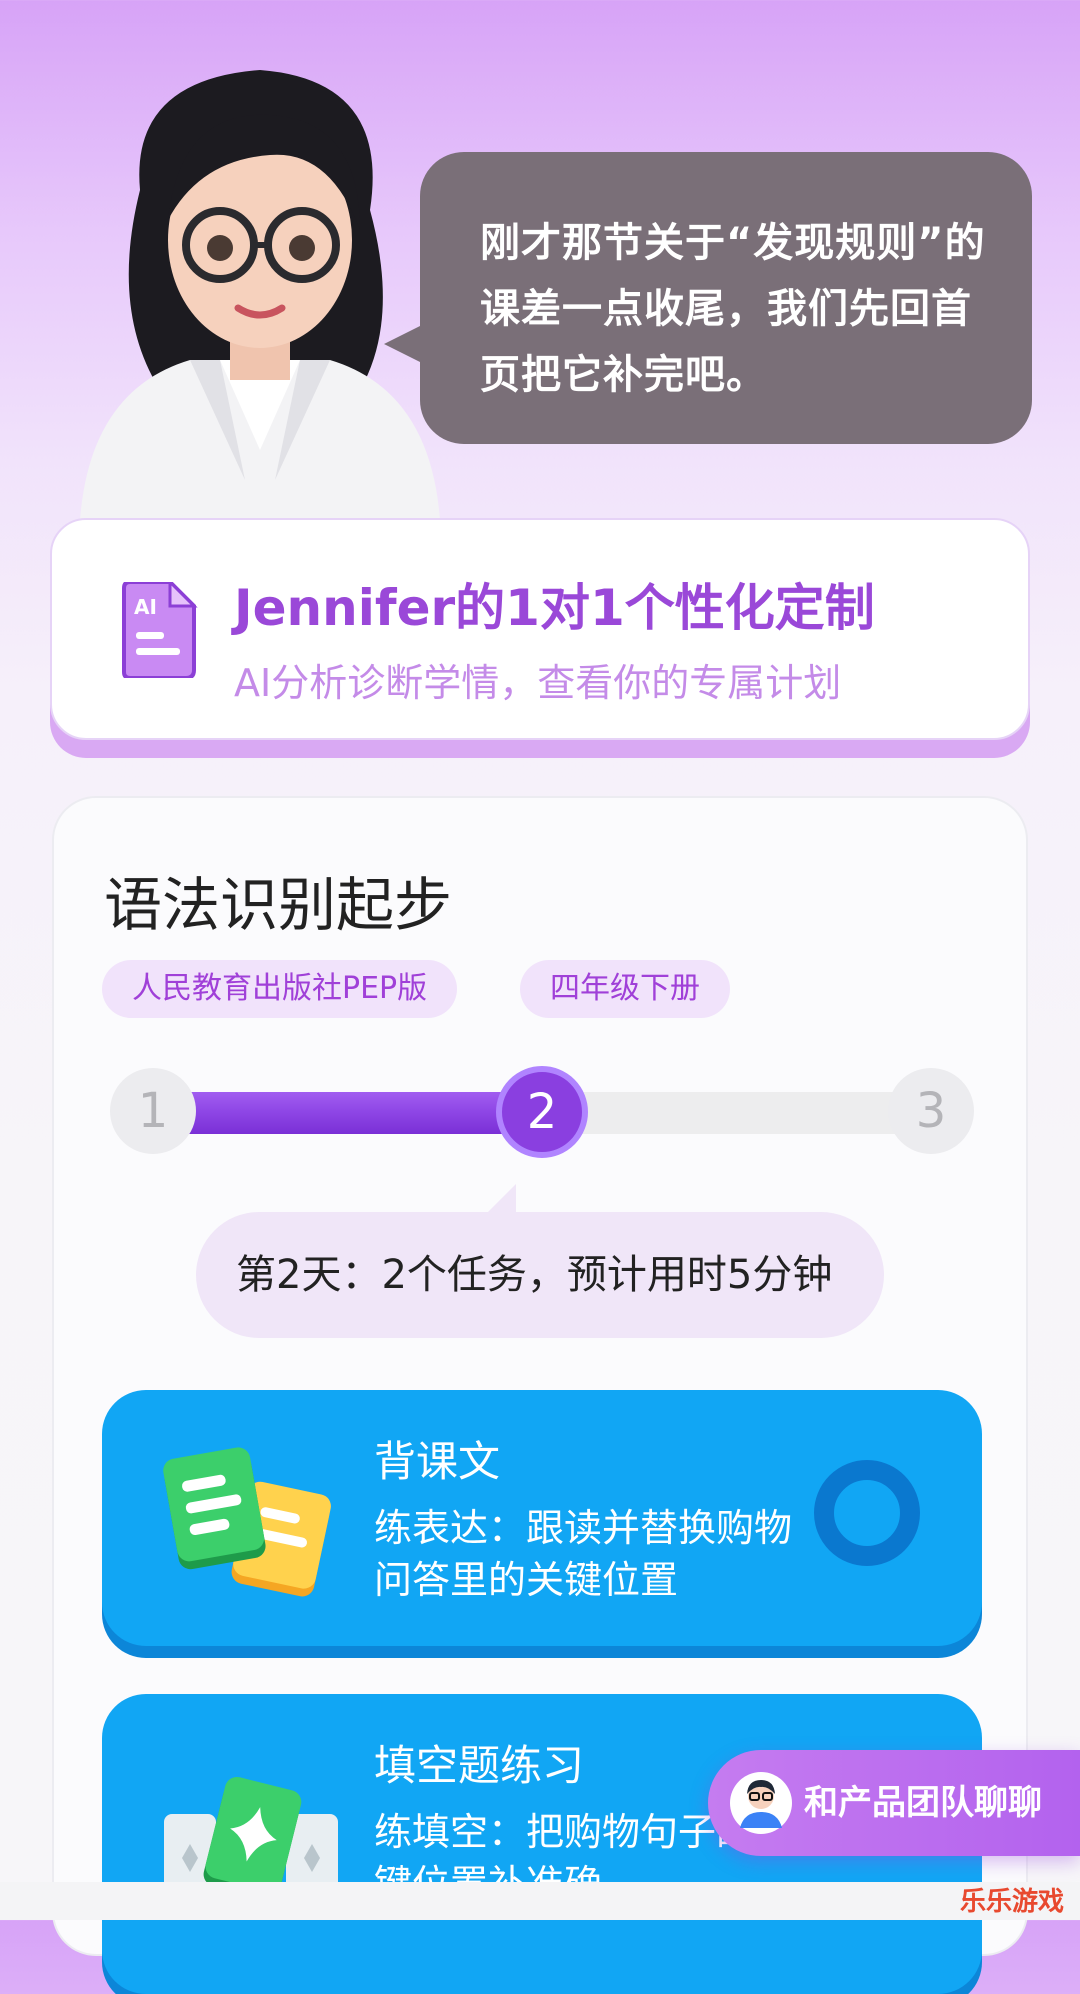 The image size is (1080, 1994). I want to click on team-avatar-icon, so click(761, 1803).